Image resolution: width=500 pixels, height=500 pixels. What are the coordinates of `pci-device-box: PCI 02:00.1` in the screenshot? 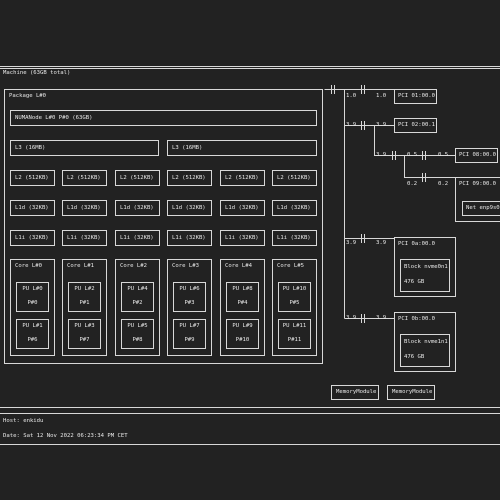 It's located at (415, 125).